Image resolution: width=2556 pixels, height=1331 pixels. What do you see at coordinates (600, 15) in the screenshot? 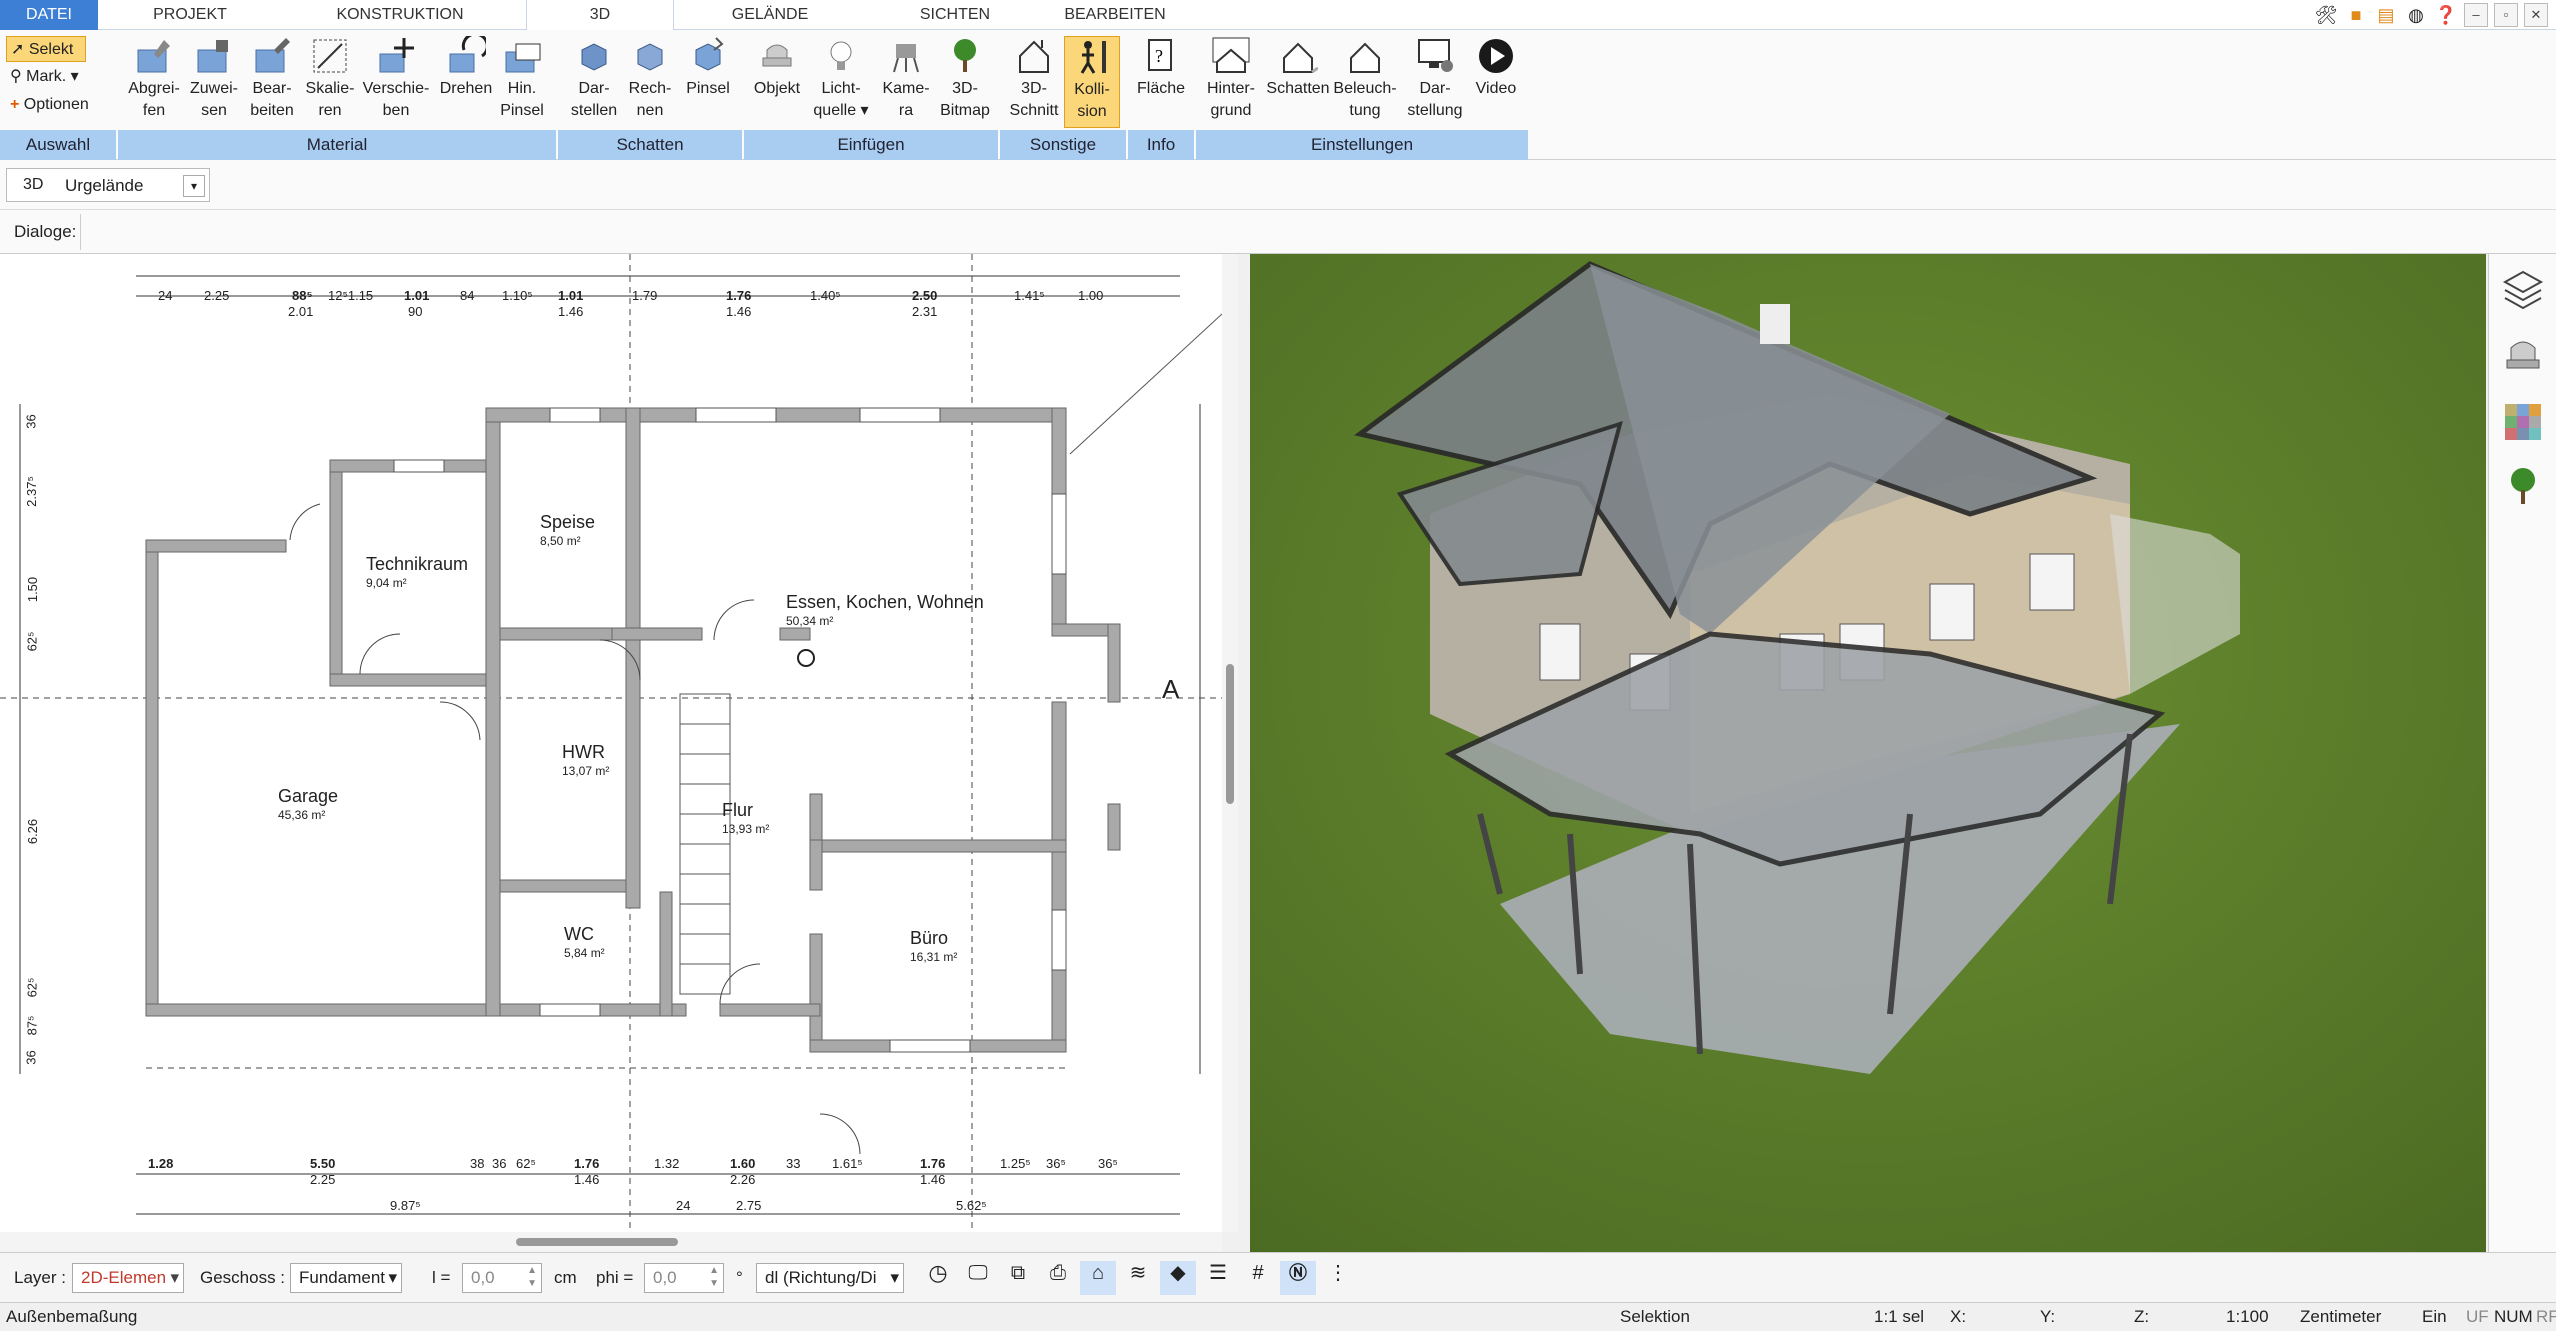
I see `tab-3d: 3D` at bounding box center [600, 15].